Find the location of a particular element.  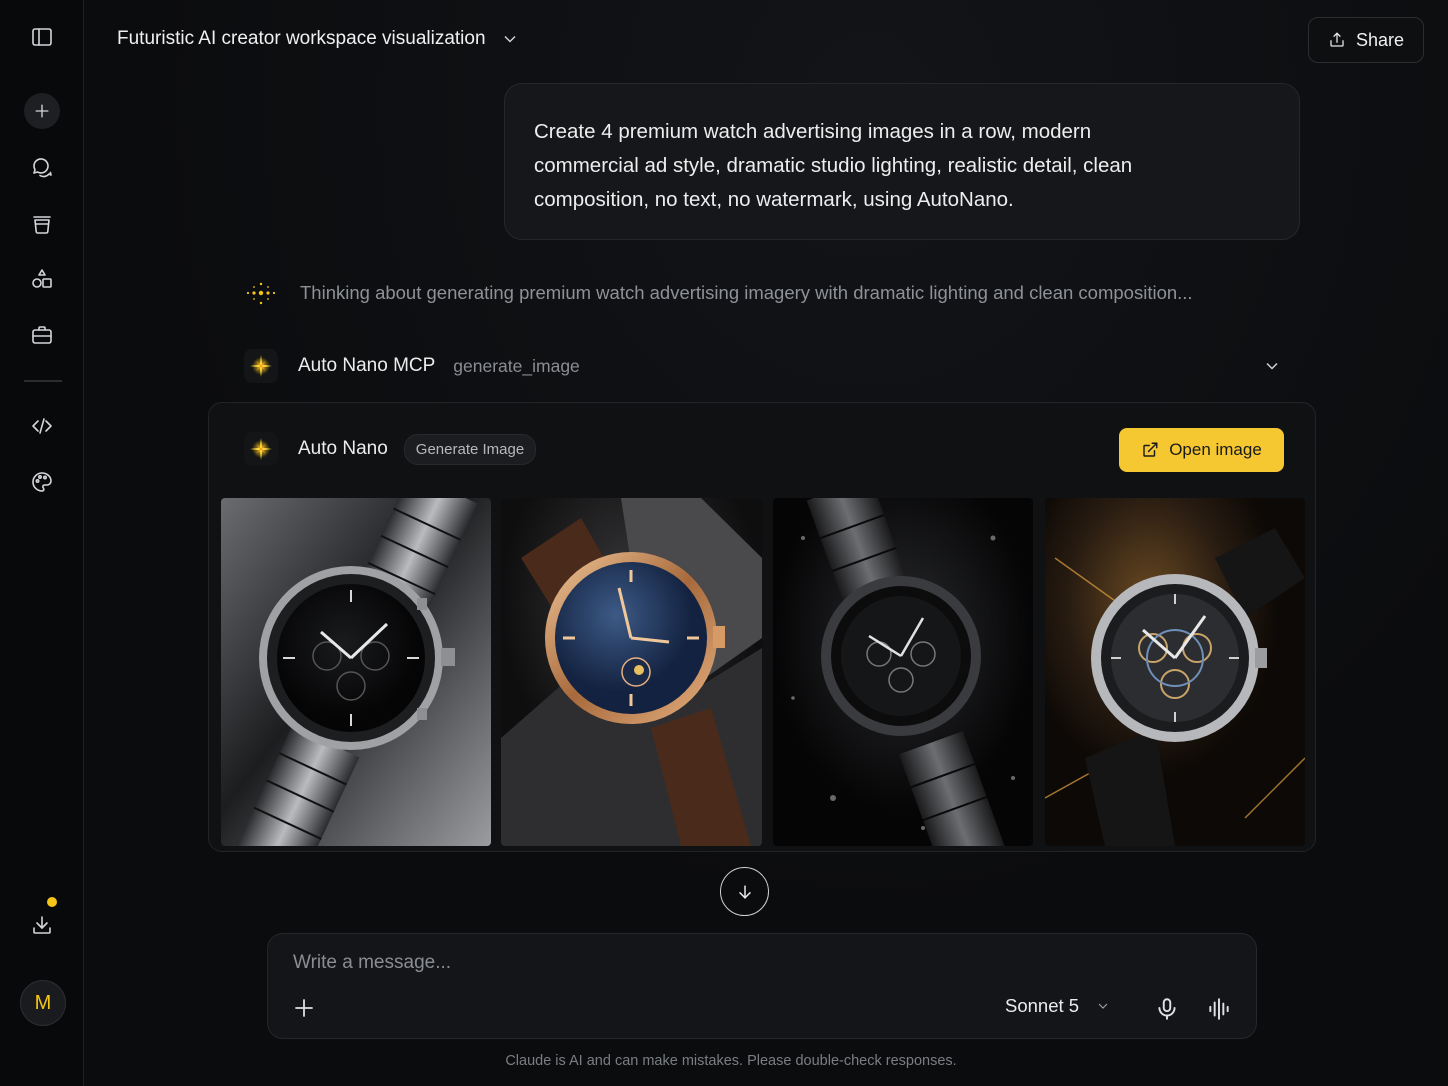

external-link-icon is located at coordinates (1150, 449).